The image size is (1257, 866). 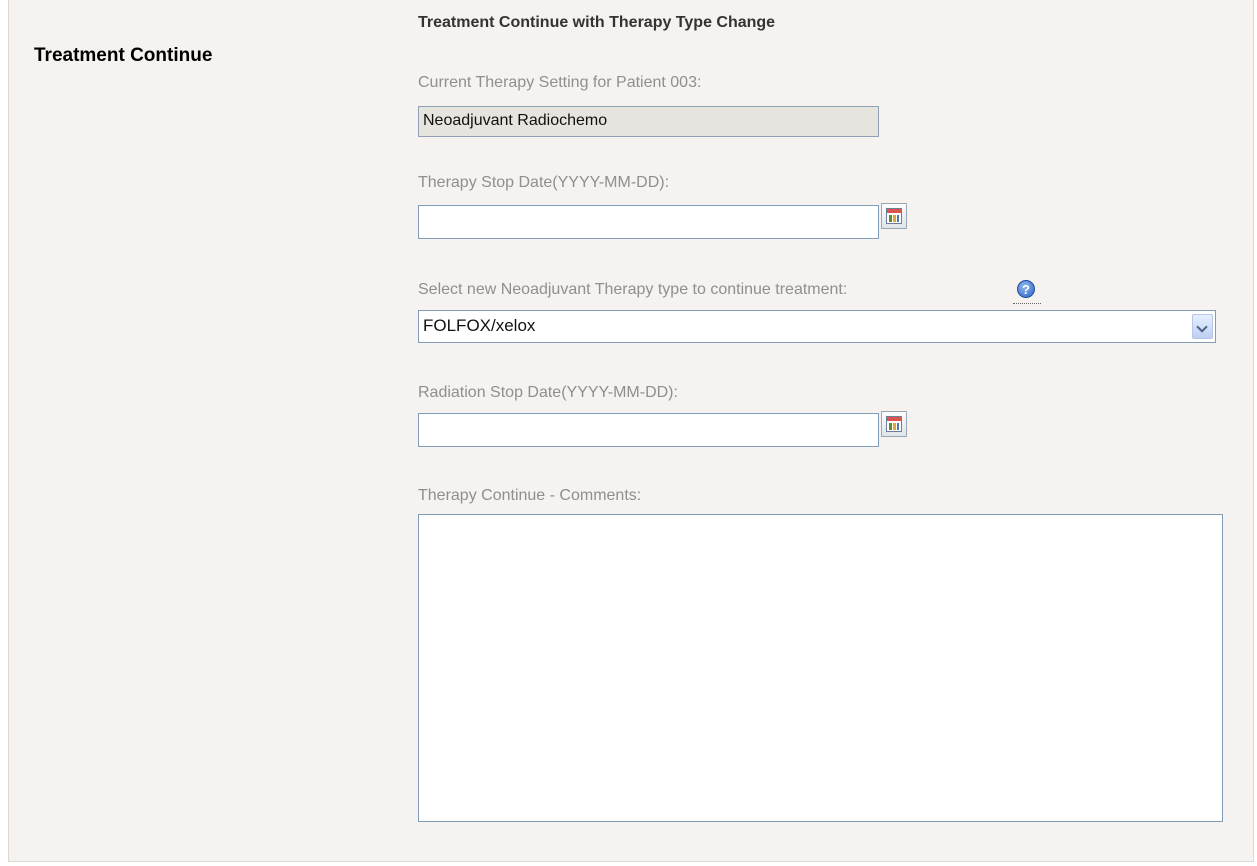 I want to click on section-label: Treatment Continue, so click(x=123, y=55).